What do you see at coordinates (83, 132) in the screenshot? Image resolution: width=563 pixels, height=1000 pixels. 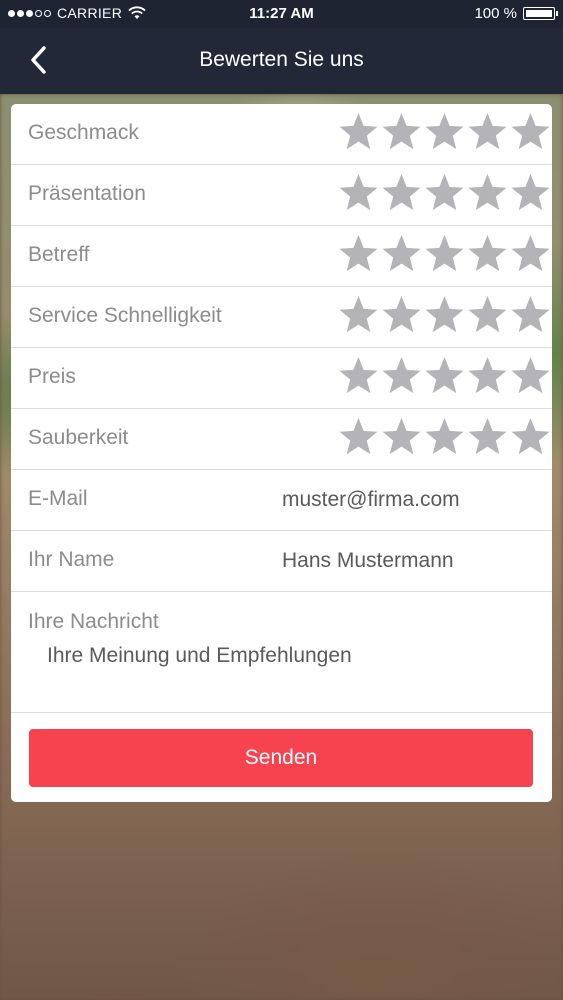 I see `rating-label: Geschmack` at bounding box center [83, 132].